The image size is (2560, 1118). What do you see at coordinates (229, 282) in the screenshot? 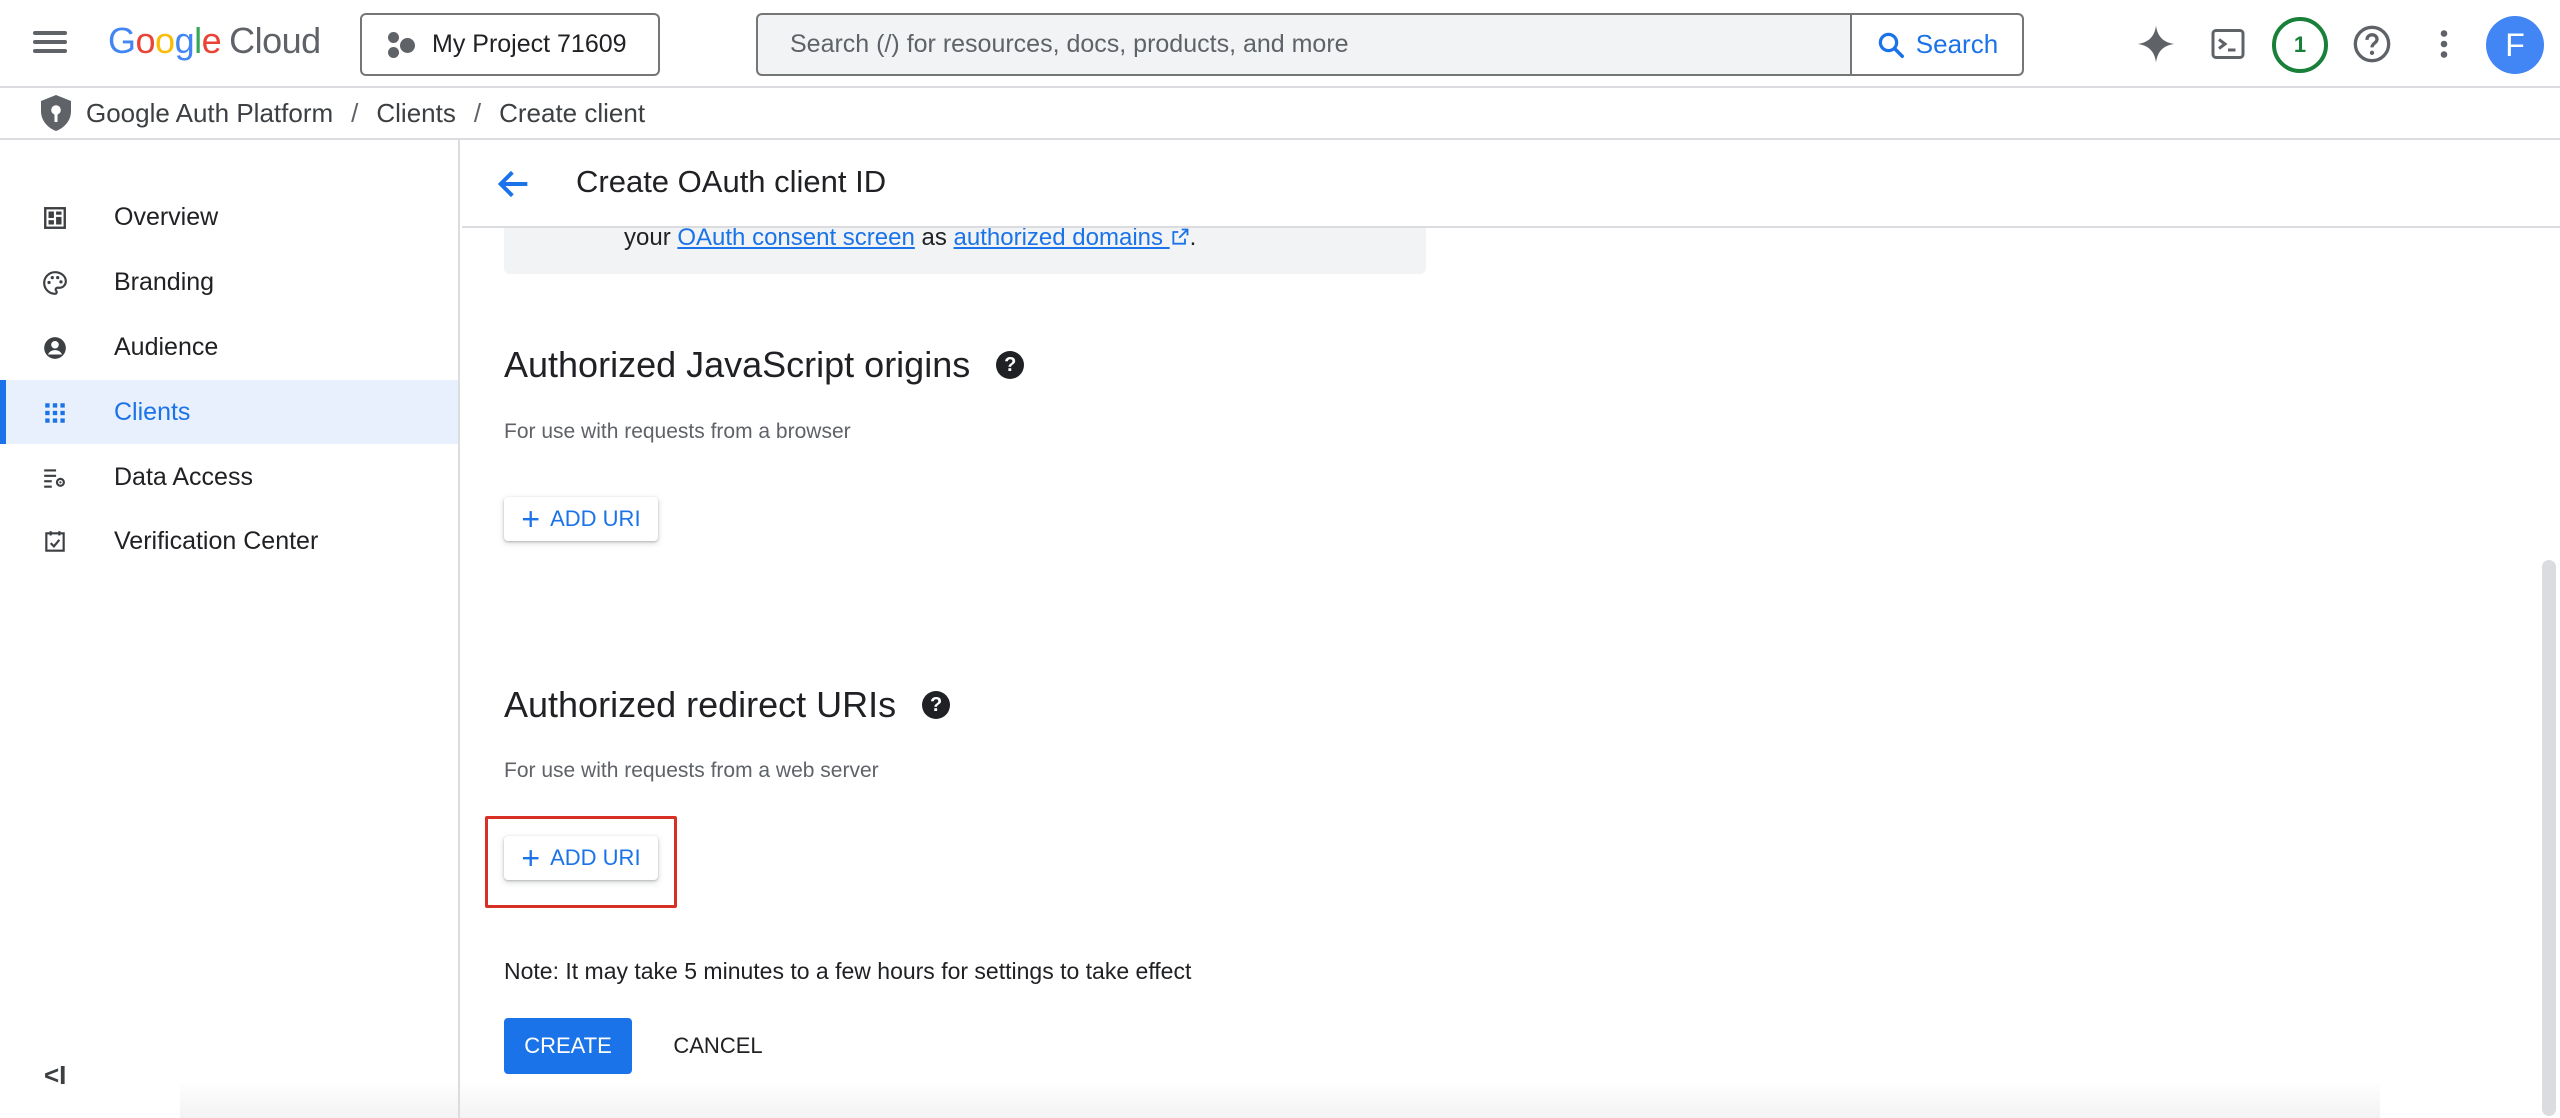
I see `sidebar-item-branding: Branding` at bounding box center [229, 282].